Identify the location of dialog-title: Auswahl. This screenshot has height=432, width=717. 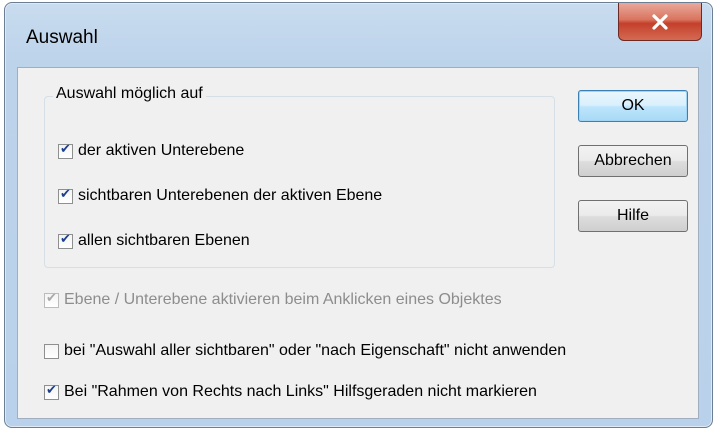
(62, 37).